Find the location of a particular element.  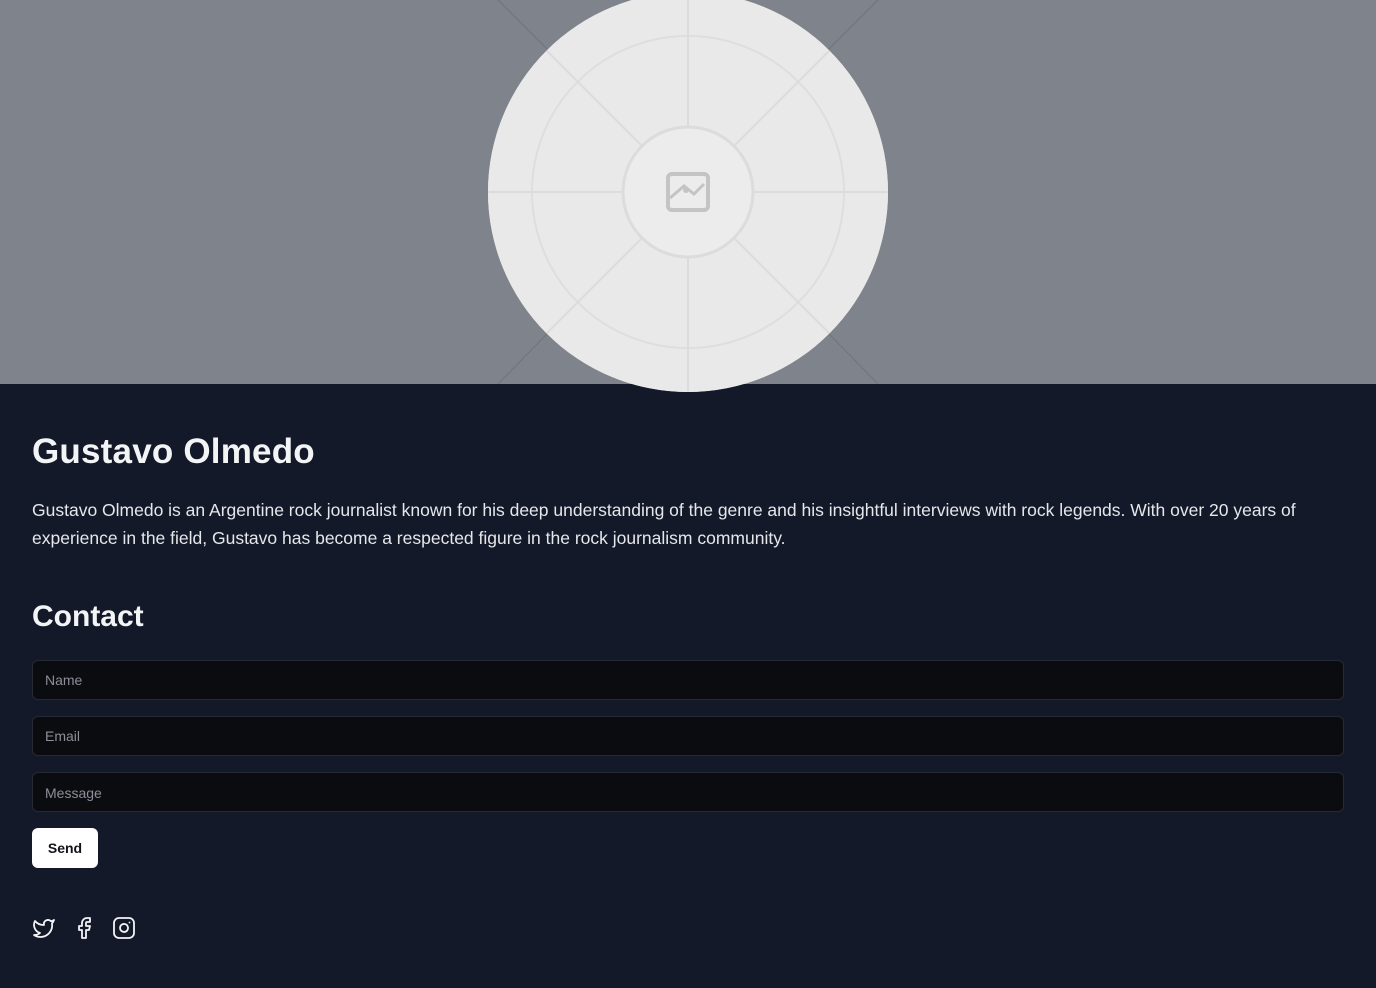

avatar is located at coordinates (688, 196).